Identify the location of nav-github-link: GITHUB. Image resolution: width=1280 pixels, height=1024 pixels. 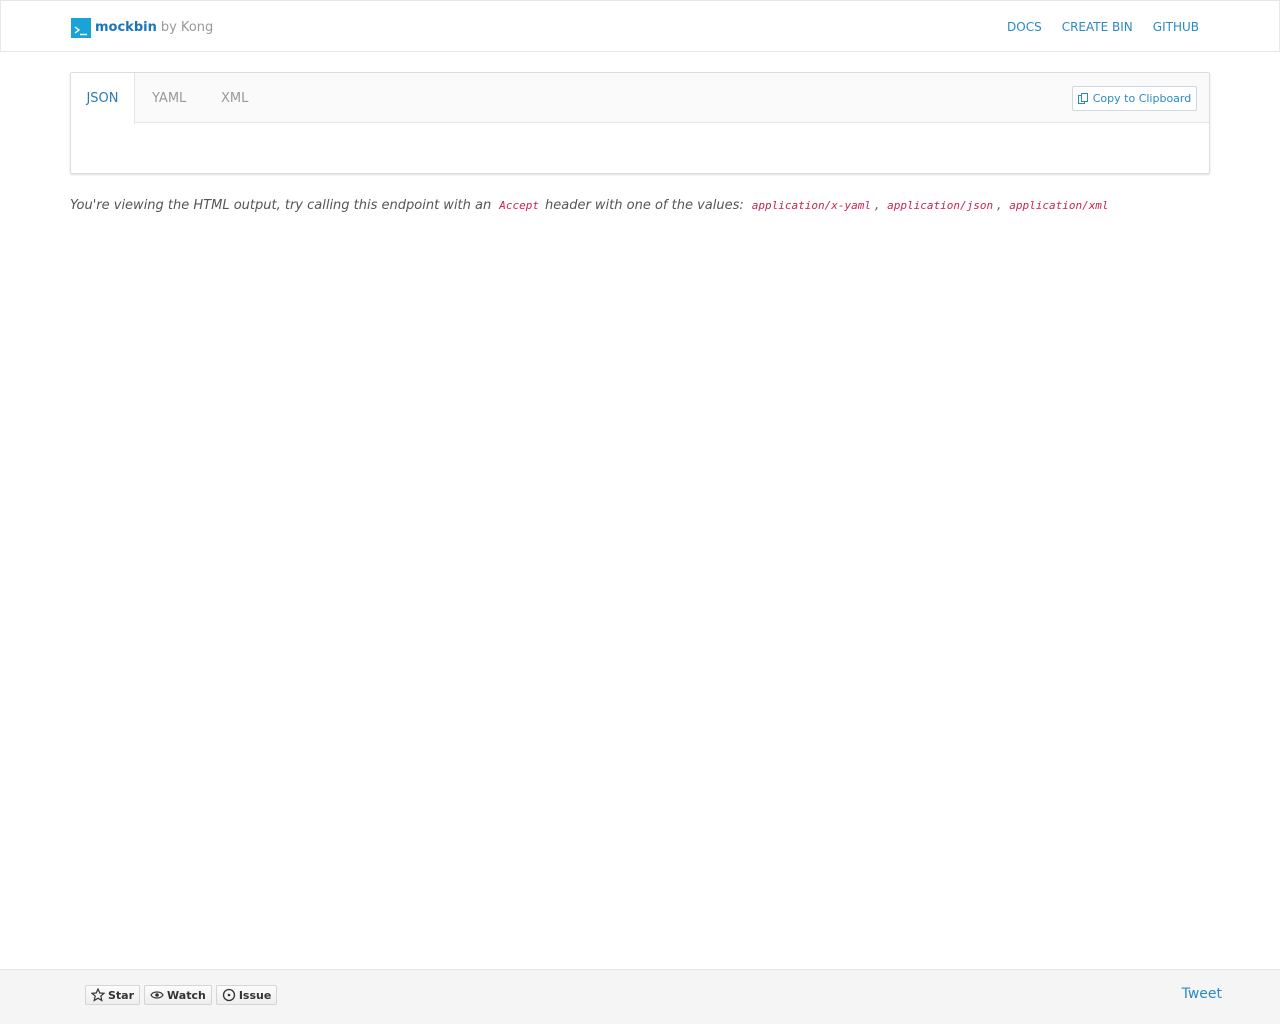
(1176, 27).